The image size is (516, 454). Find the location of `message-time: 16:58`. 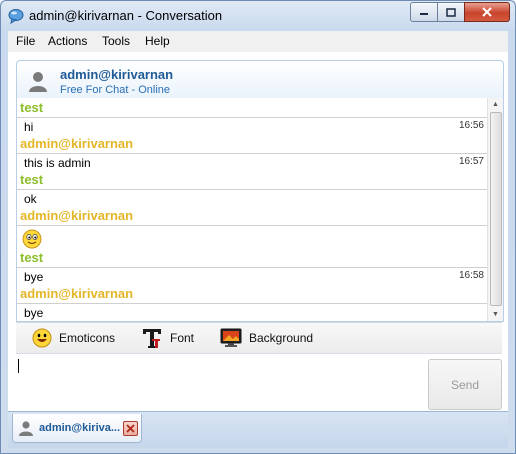

message-time: 16:58 is located at coordinates (471, 275).